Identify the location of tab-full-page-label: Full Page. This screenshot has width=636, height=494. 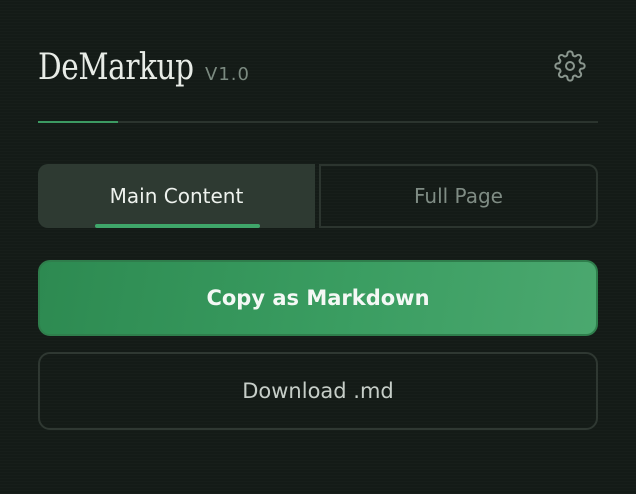
(458, 196).